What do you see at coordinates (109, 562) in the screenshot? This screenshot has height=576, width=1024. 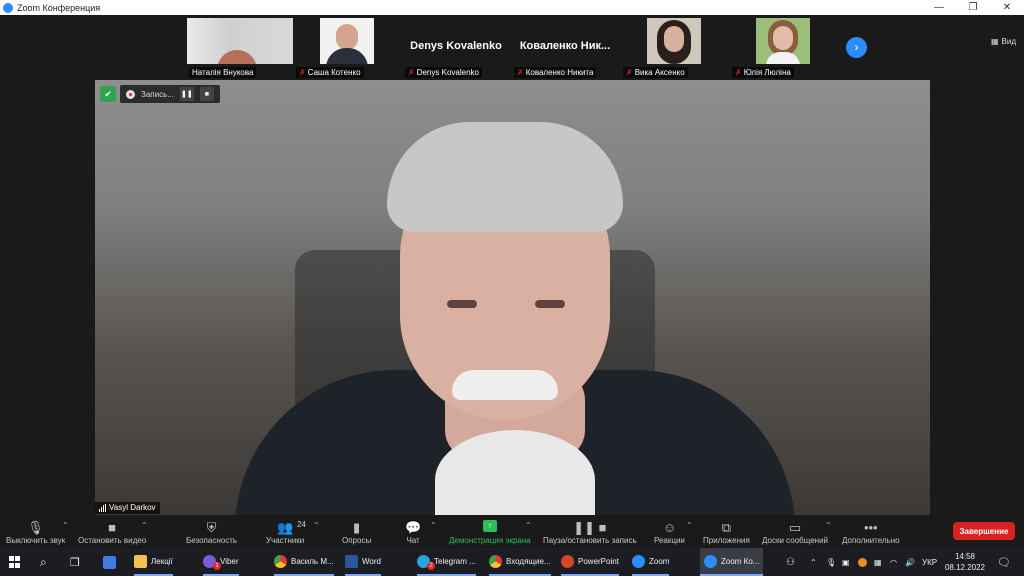 I see `mail-icon` at bounding box center [109, 562].